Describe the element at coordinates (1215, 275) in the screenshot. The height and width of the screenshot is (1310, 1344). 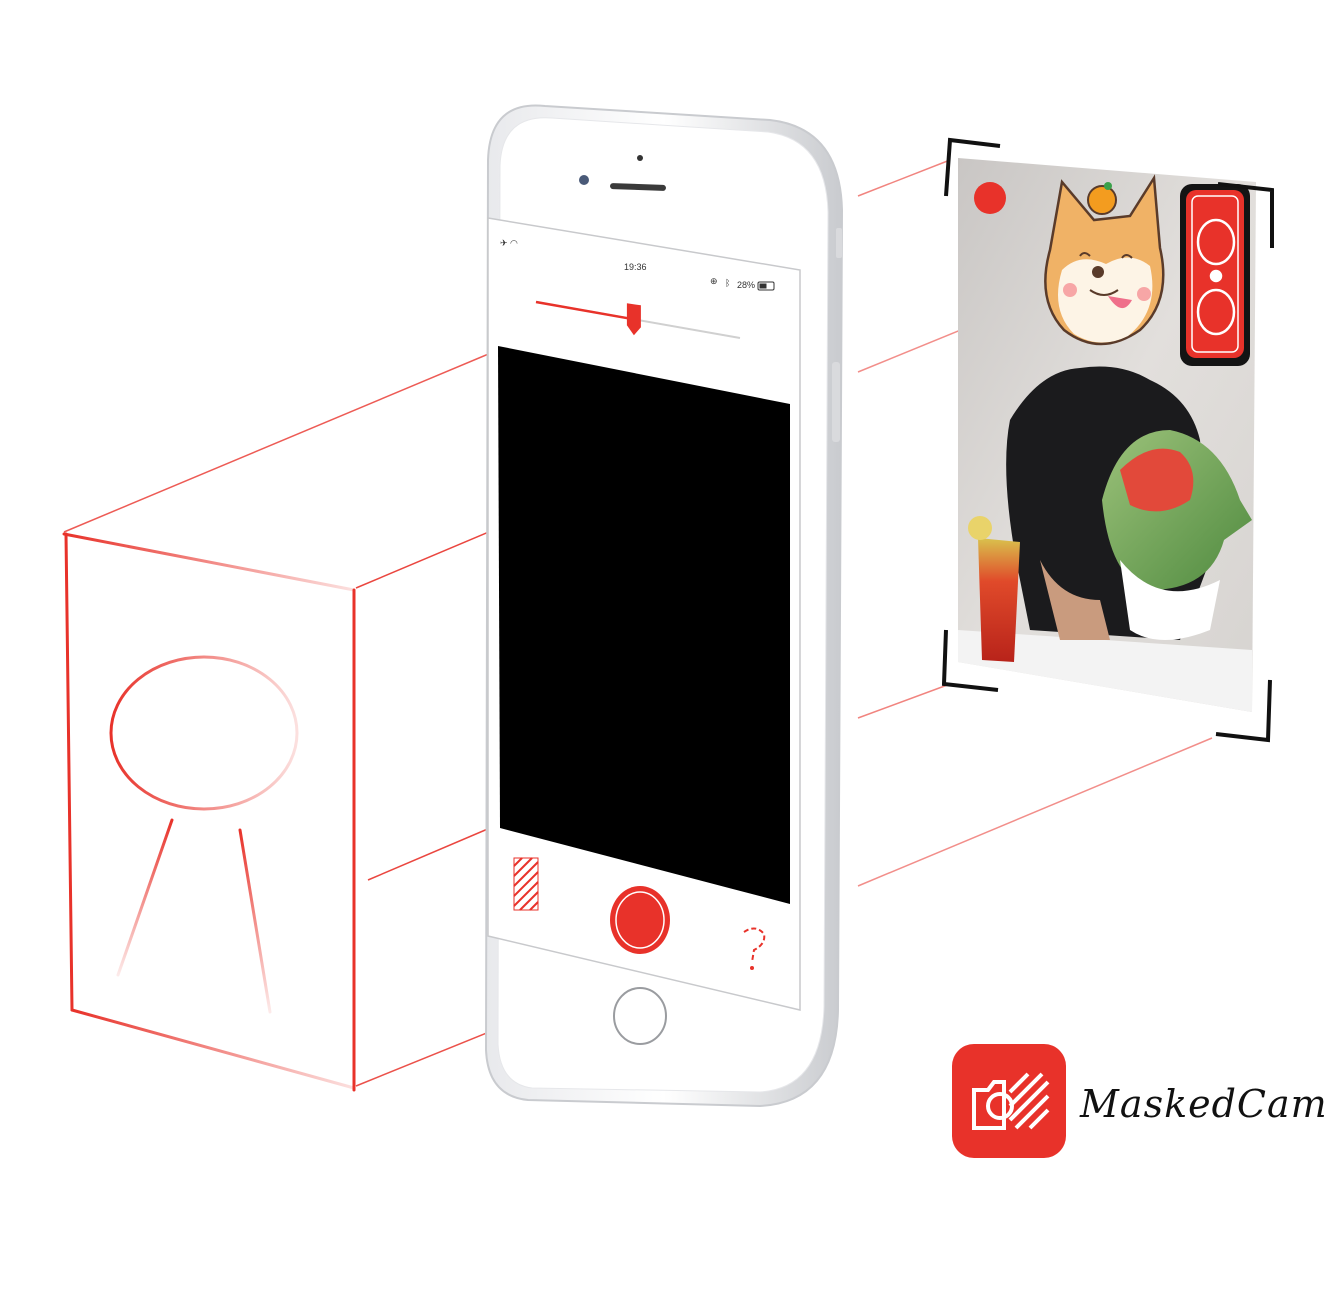
I see `camera-switch-toggle` at that location.